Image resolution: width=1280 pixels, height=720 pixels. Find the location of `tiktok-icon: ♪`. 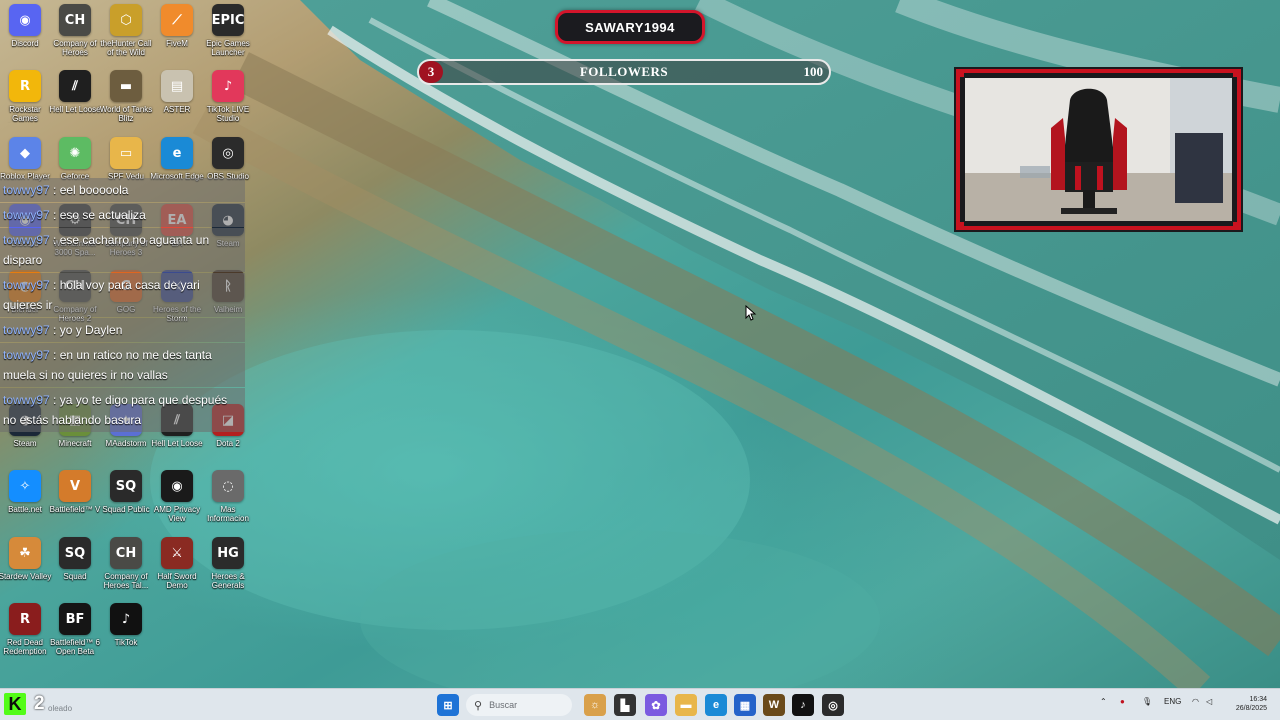

tiktok-icon: ♪ is located at coordinates (803, 705).